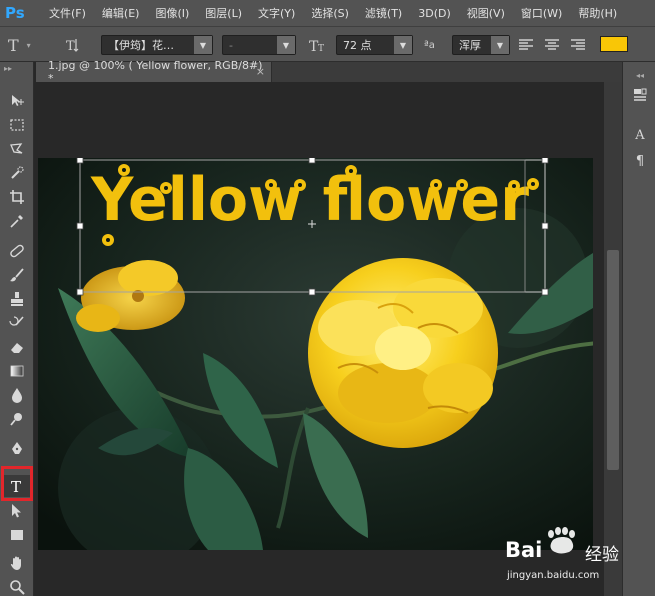 The height and width of the screenshot is (596, 655). I want to click on antialias-select: 浑厚 ▼, so click(481, 45).